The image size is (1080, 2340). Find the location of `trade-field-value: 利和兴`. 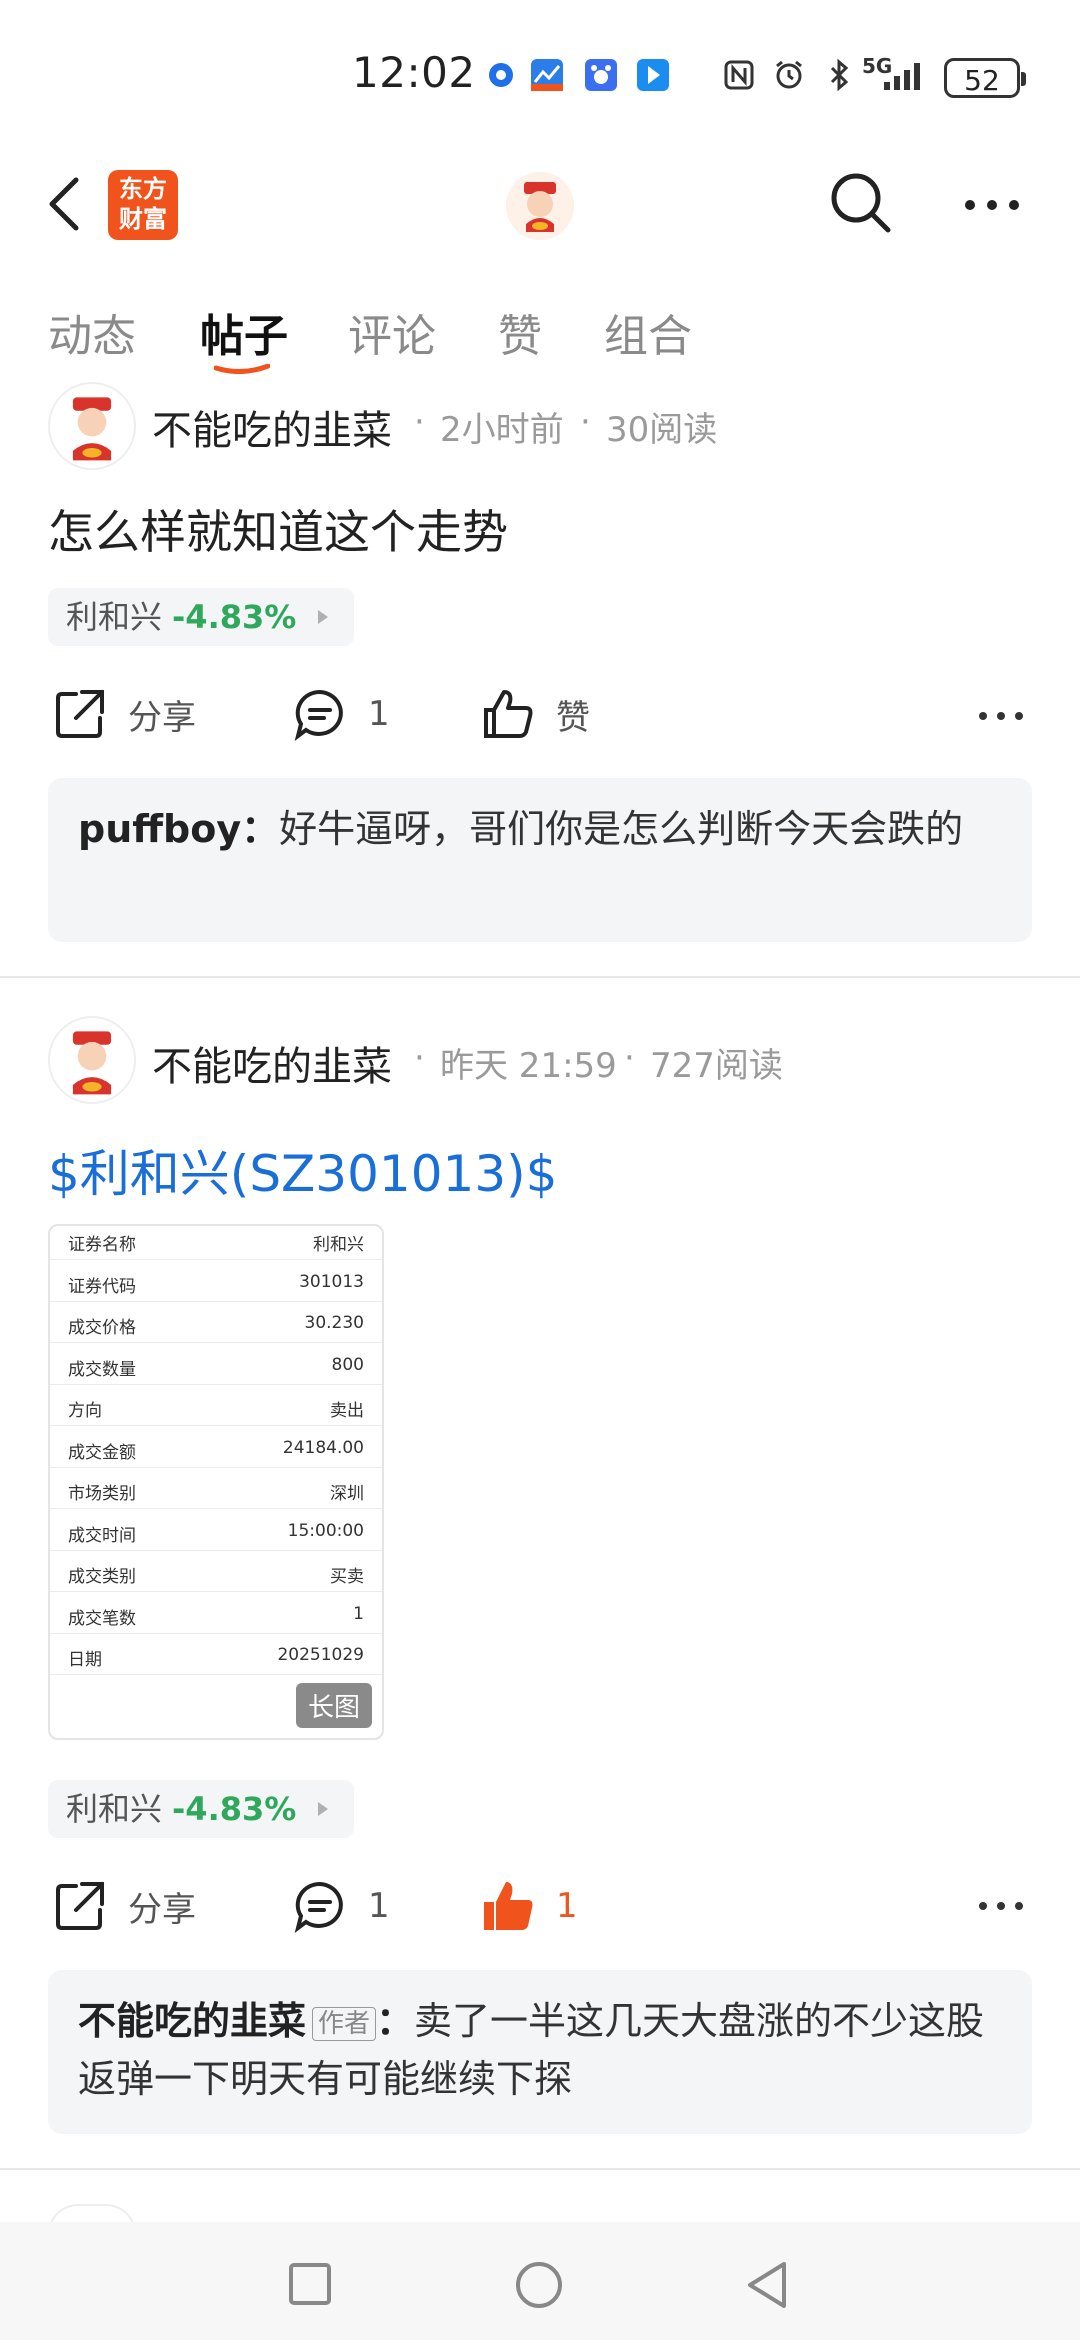

trade-field-value: 利和兴 is located at coordinates (338, 1245).